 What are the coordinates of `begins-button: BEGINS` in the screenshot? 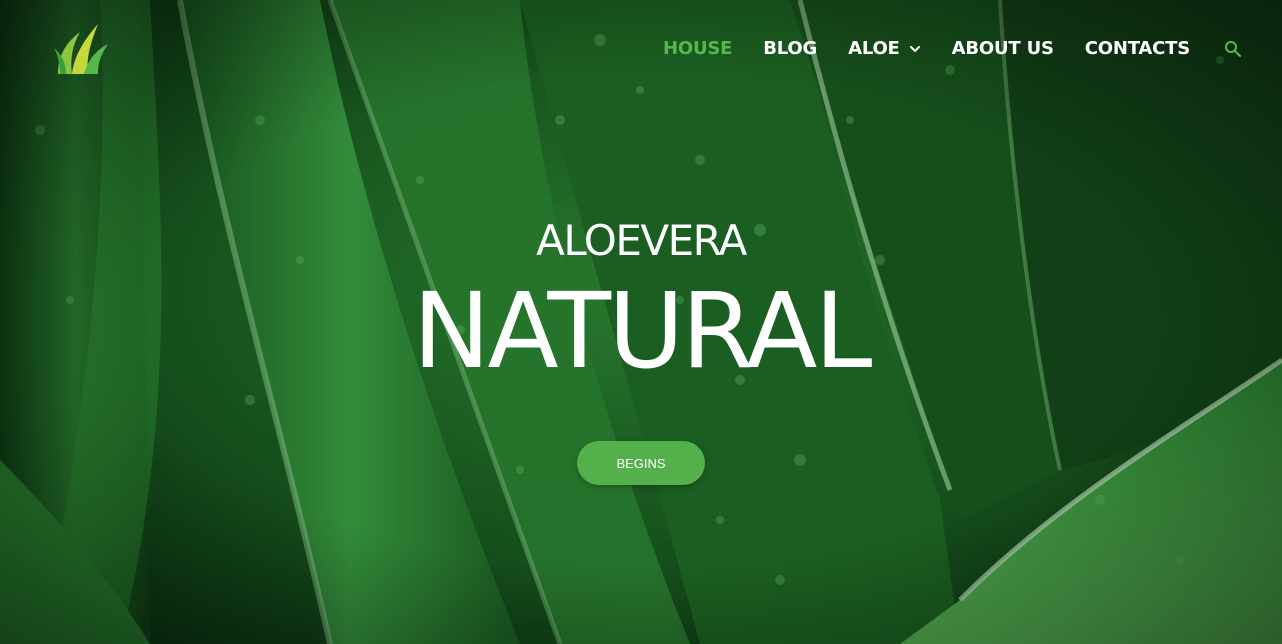 It's located at (641, 463).